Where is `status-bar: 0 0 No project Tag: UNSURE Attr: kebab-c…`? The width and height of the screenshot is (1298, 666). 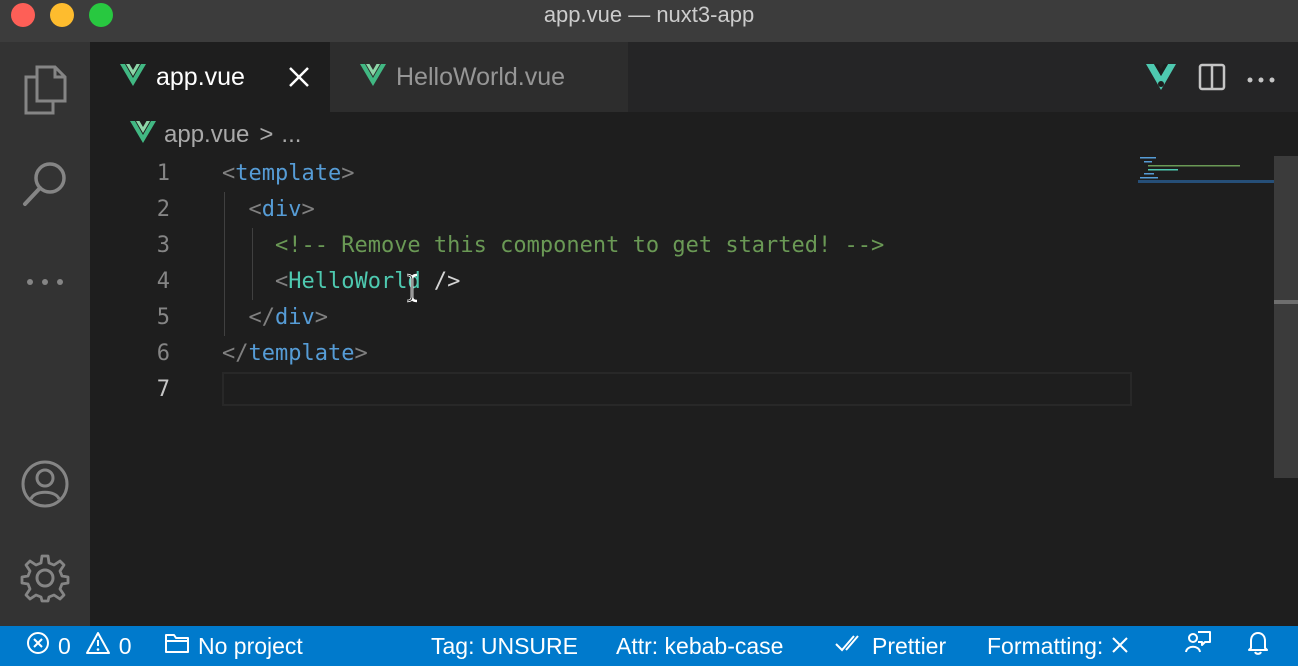 status-bar: 0 0 No project Tag: UNSURE Attr: kebab-c… is located at coordinates (649, 646).